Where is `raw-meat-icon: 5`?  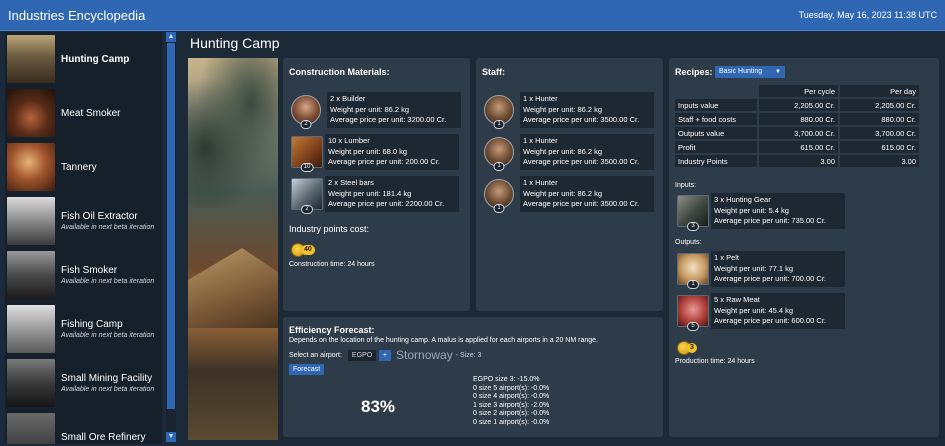
raw-meat-icon: 5 is located at coordinates (693, 313).